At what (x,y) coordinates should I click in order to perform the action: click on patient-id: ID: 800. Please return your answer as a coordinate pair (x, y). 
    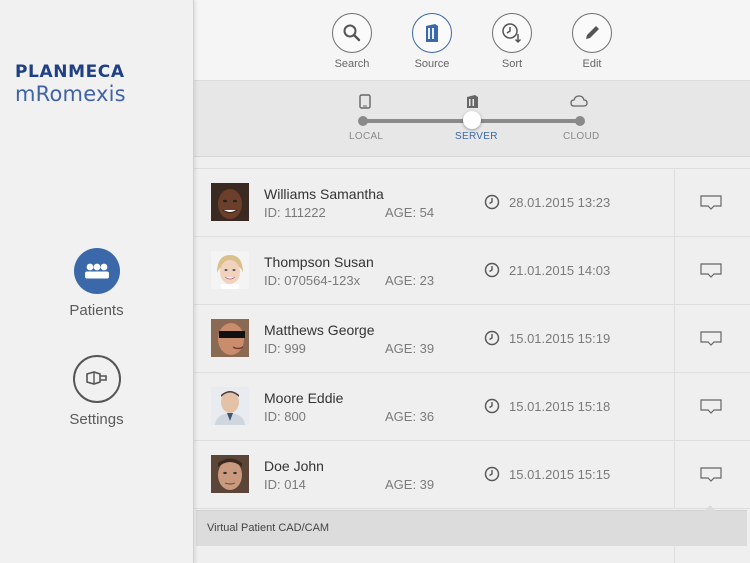
    Looking at the image, I should click on (285, 416).